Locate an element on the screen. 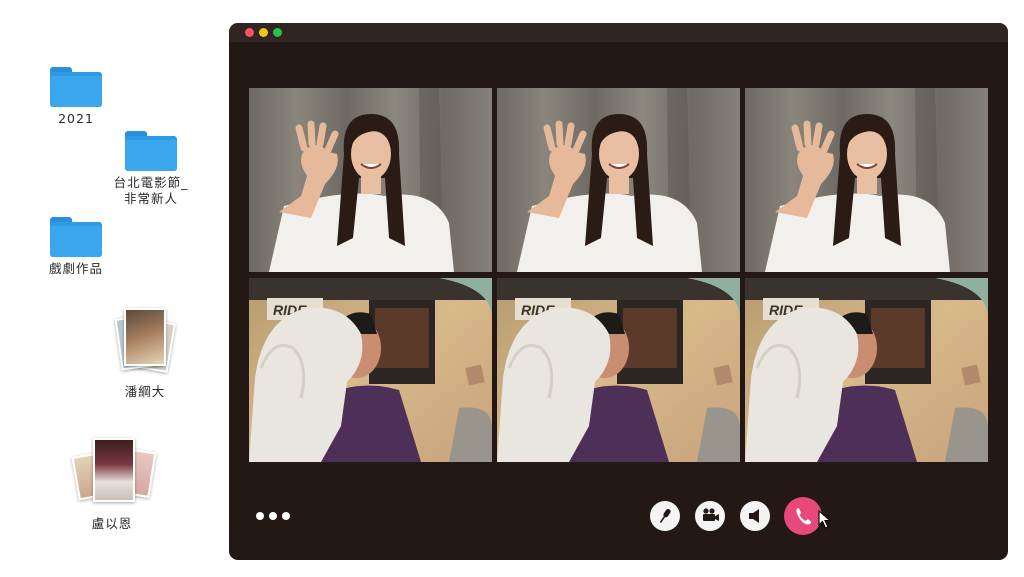  more-options-button is located at coordinates (274, 516).